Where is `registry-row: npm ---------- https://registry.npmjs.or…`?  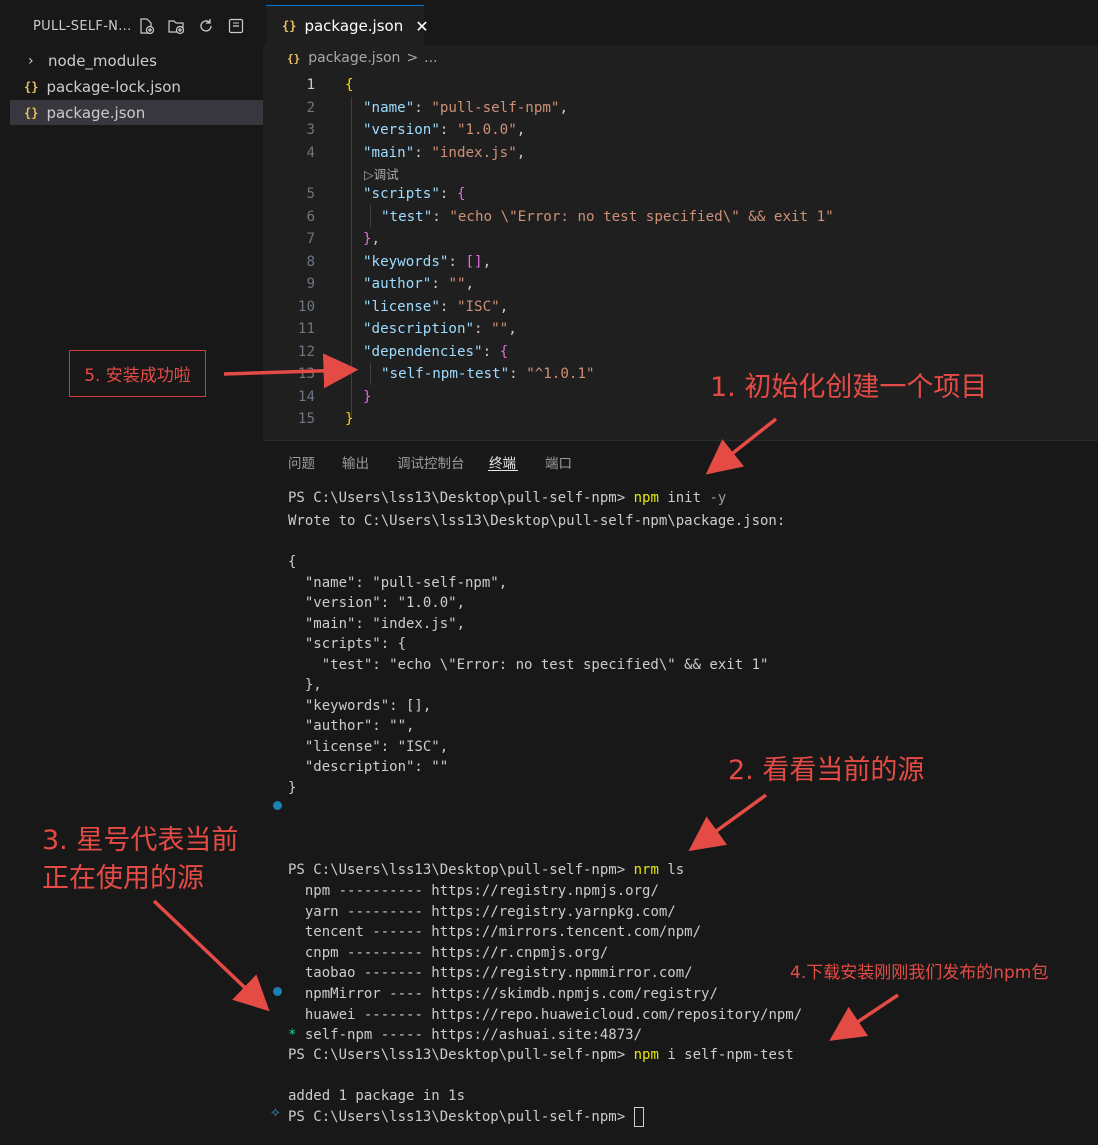 registry-row: npm ---------- https://registry.npmjs.or… is located at coordinates (473, 891).